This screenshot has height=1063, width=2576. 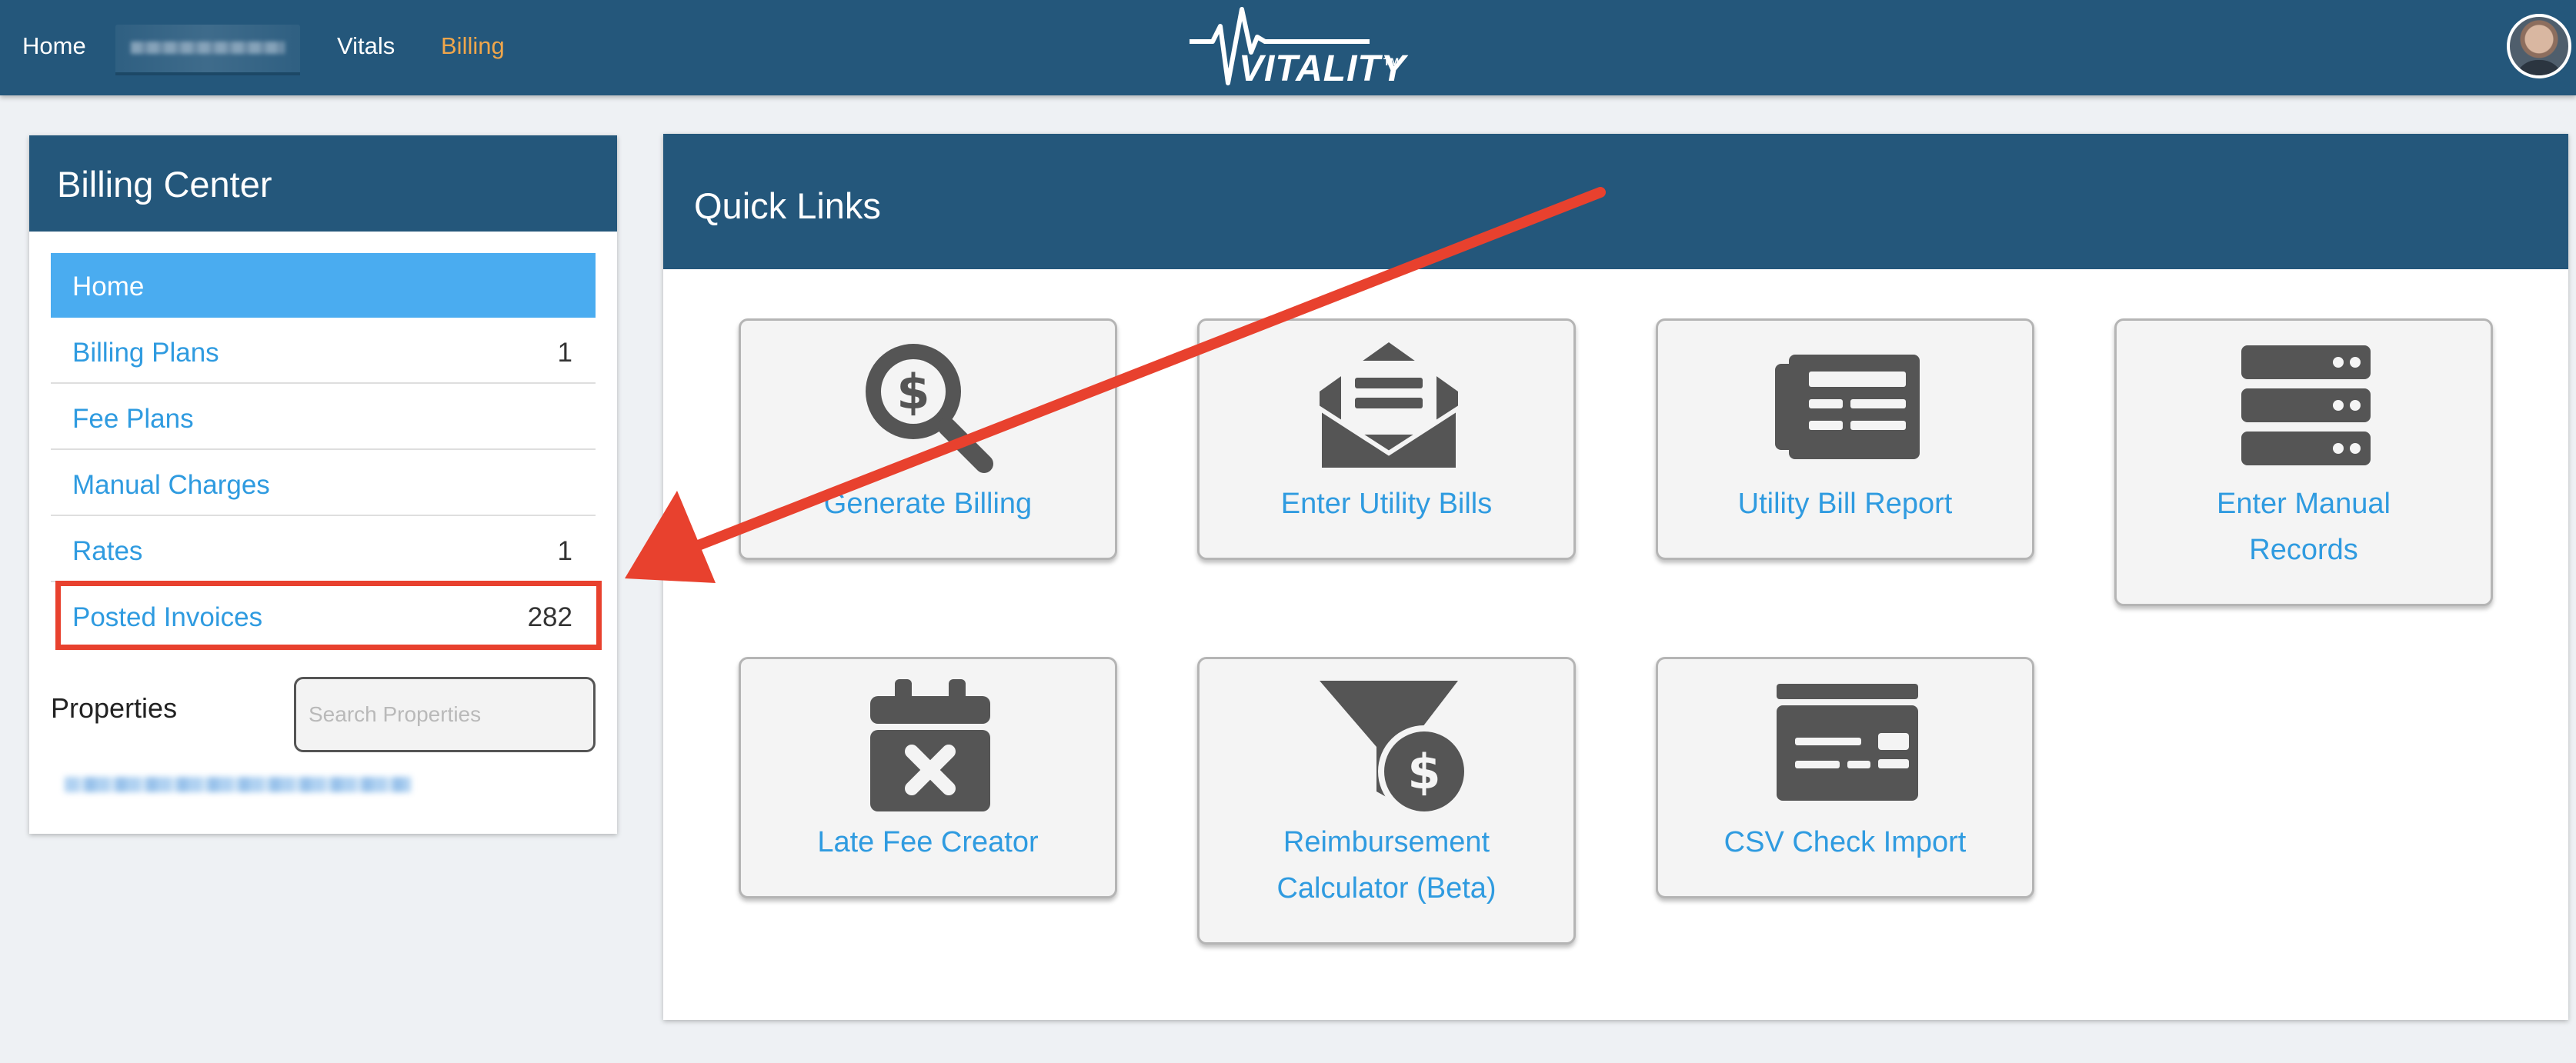 I want to click on nav-billing-link: Billing, so click(x=473, y=46).